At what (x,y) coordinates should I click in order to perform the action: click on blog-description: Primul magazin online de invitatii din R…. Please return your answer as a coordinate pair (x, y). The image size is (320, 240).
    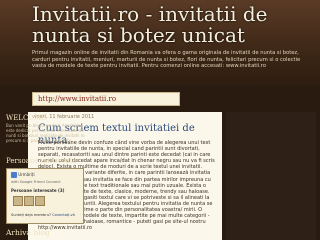
    Looking at the image, I should click on (166, 60).